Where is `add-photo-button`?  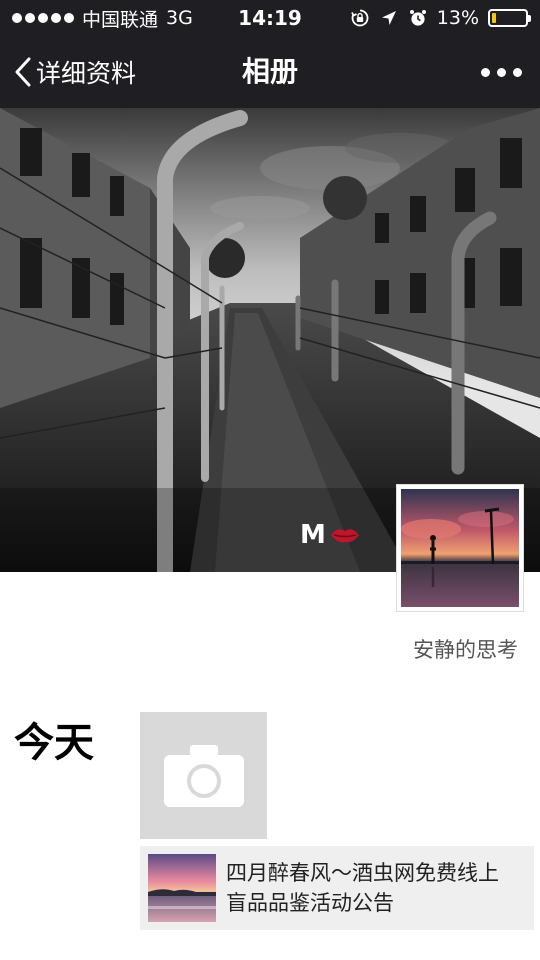 add-photo-button is located at coordinates (203, 775).